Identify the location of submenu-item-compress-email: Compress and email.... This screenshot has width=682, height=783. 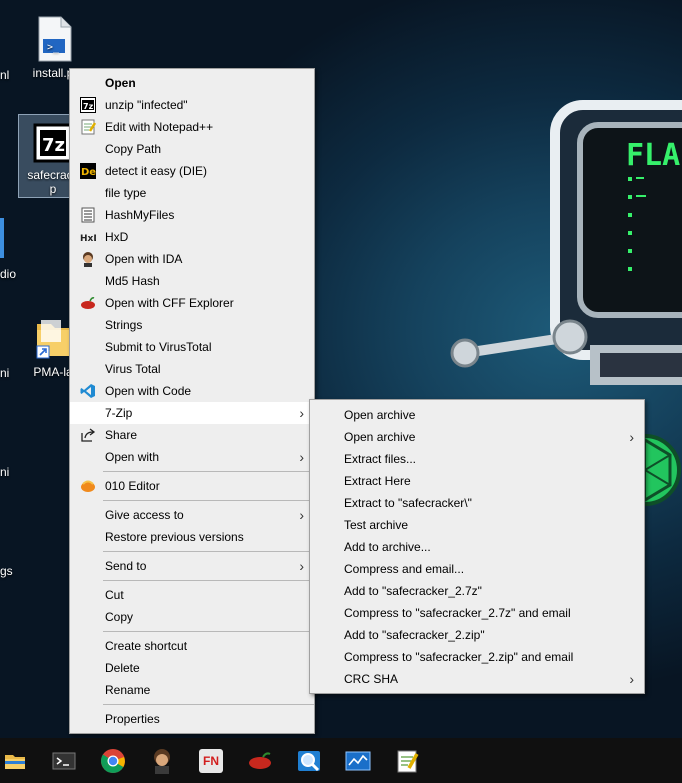
(477, 569).